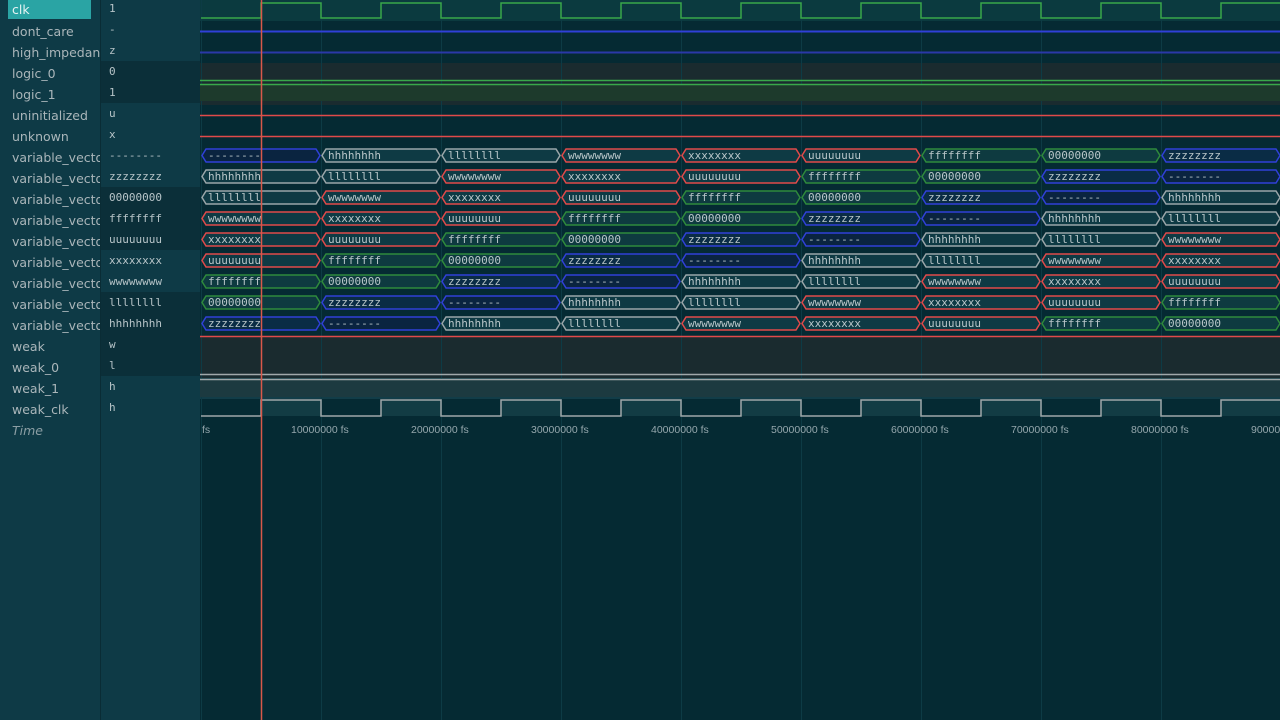 The height and width of the screenshot is (720, 1280). Describe the element at coordinates (740, 388) in the screenshot. I see `weak-1-fill` at that location.